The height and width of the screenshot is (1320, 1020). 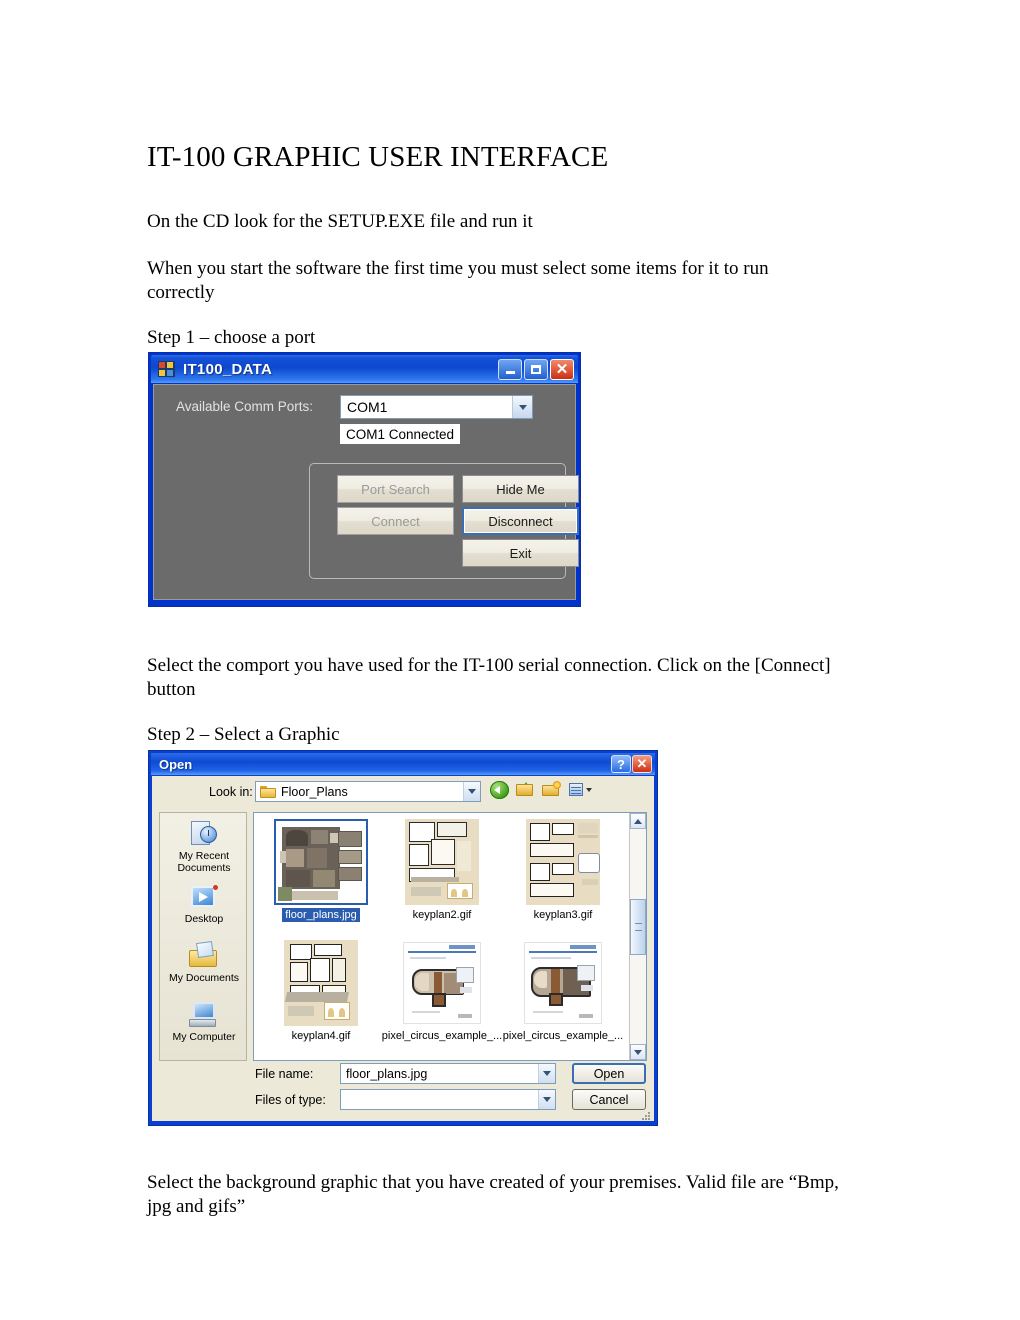 What do you see at coordinates (231, 792) in the screenshot?
I see `lookin-label: Look in:` at bounding box center [231, 792].